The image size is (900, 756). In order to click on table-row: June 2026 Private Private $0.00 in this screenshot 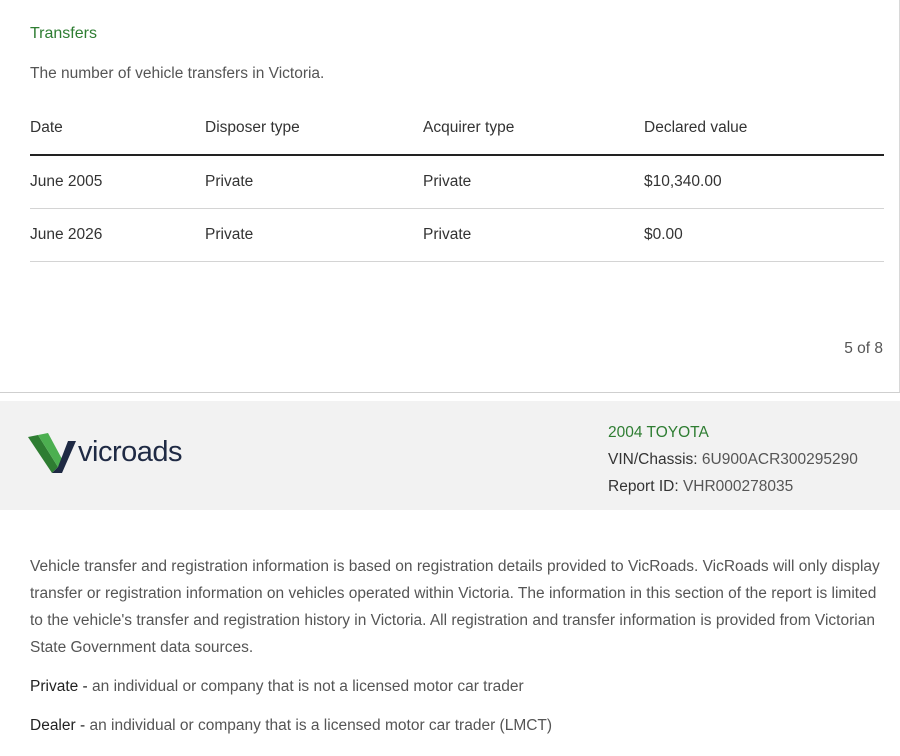, I will do `click(457, 235)`.